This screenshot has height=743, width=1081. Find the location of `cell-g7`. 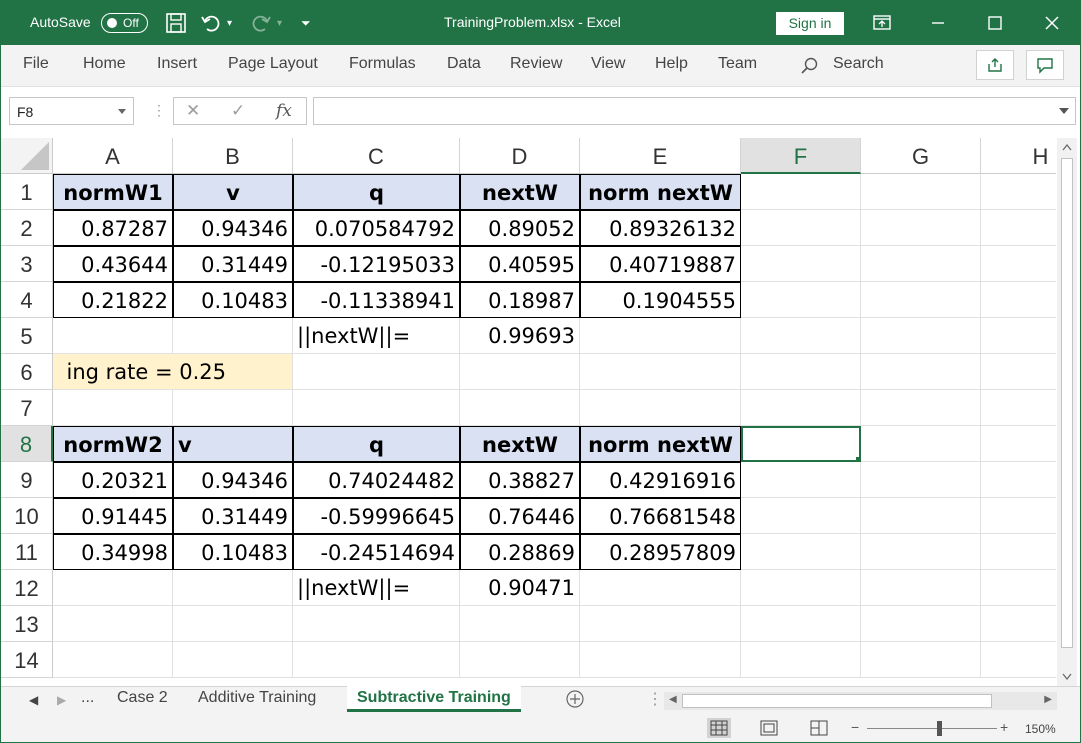

cell-g7 is located at coordinates (921, 408).